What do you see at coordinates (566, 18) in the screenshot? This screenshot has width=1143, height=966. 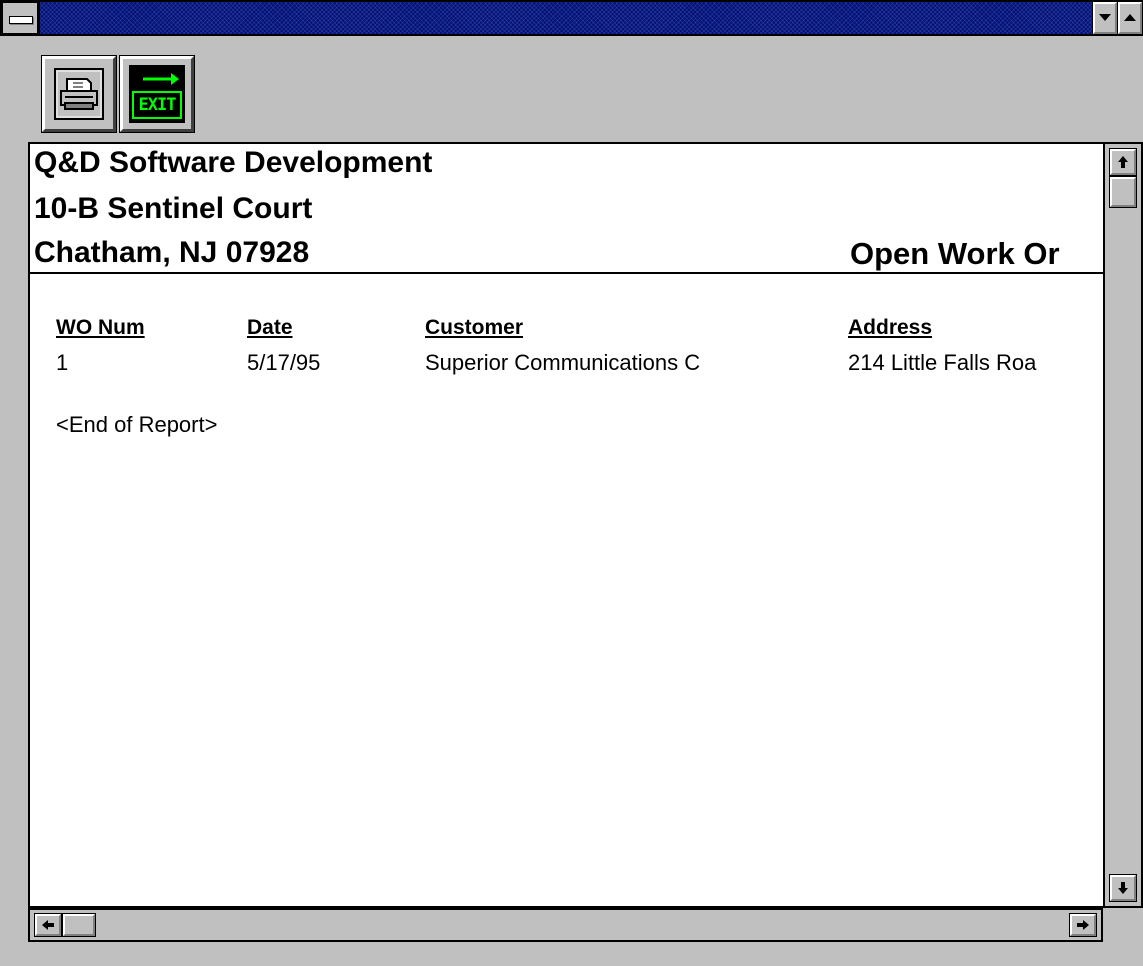 I see `title-bar-fill` at bounding box center [566, 18].